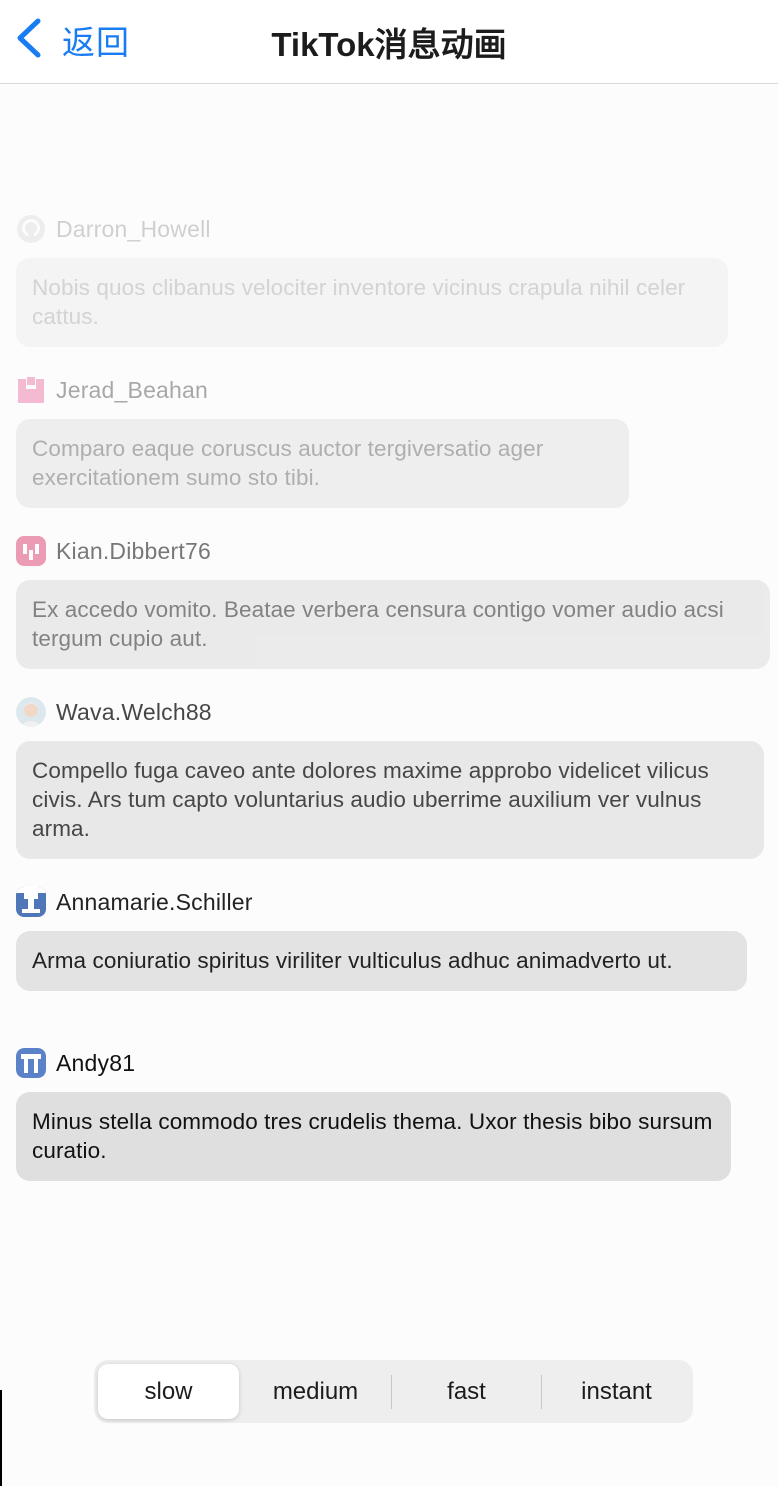 This screenshot has height=1486, width=778. I want to click on speed-option-fast: fast, so click(466, 1391).